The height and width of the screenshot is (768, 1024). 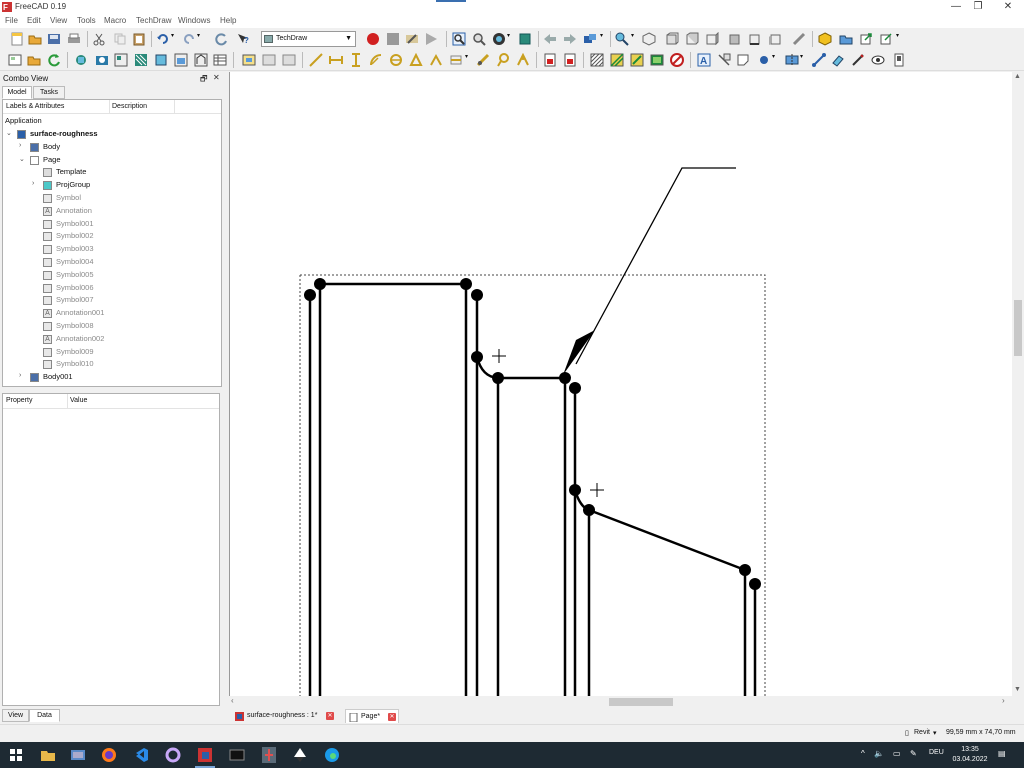 What do you see at coordinates (373, 39) in the screenshot?
I see `record-macro-icon` at bounding box center [373, 39].